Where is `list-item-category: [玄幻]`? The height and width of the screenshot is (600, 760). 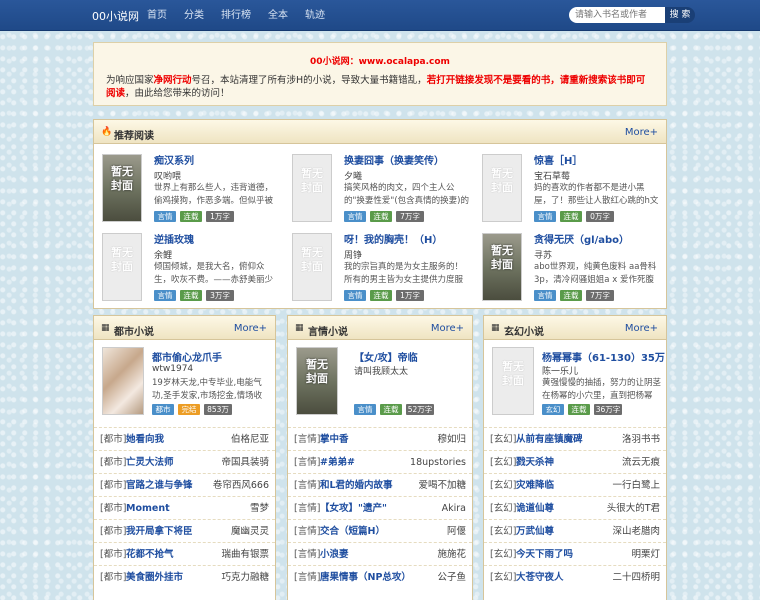
list-item-category: [玄幻] is located at coordinates (503, 577).